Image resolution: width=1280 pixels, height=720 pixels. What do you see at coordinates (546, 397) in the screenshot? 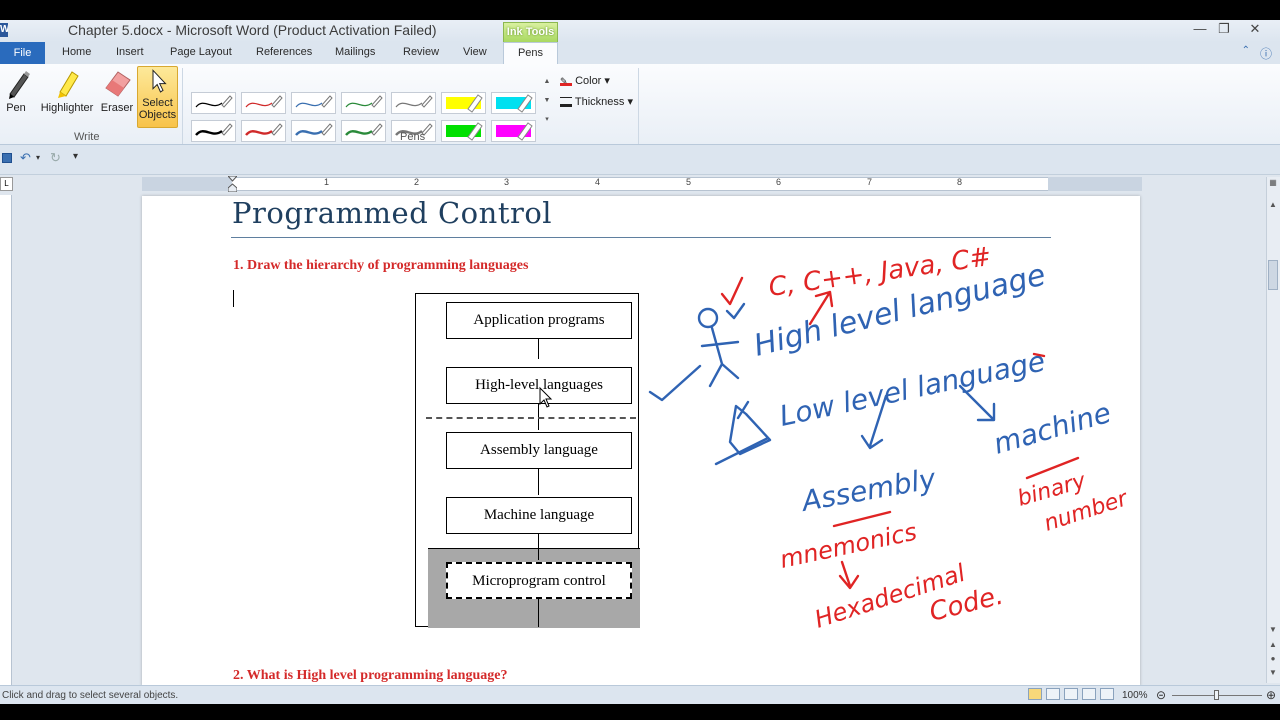
I see `mouse-cursor-icon` at bounding box center [546, 397].